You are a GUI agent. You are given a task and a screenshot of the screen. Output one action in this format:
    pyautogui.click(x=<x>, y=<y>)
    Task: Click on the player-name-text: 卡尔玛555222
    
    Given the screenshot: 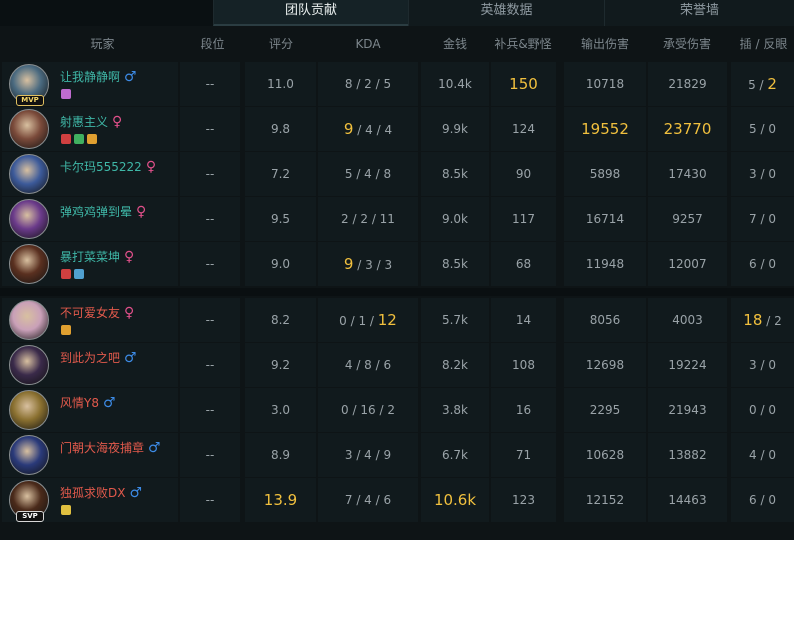 What is the action you would take?
    pyautogui.click(x=101, y=167)
    